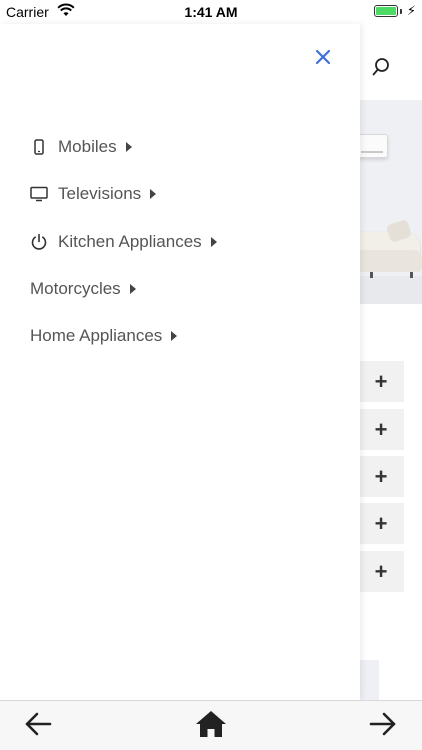 The width and height of the screenshot is (422, 750). I want to click on forward-button, so click(383, 726).